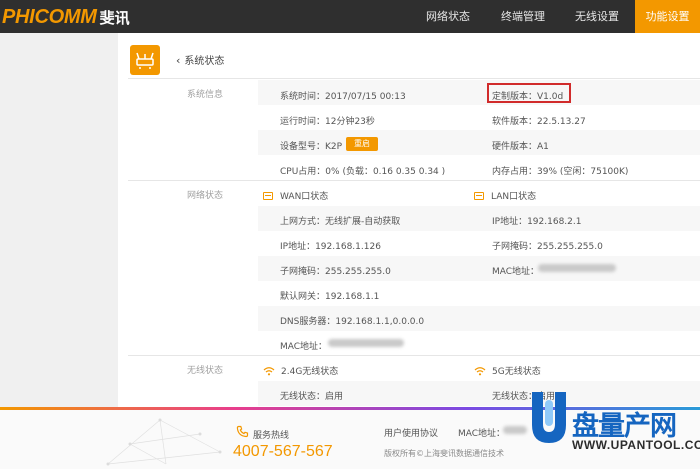  I want to click on wan-mode: 上网方式：无线扩展-自动获取, so click(340, 222).